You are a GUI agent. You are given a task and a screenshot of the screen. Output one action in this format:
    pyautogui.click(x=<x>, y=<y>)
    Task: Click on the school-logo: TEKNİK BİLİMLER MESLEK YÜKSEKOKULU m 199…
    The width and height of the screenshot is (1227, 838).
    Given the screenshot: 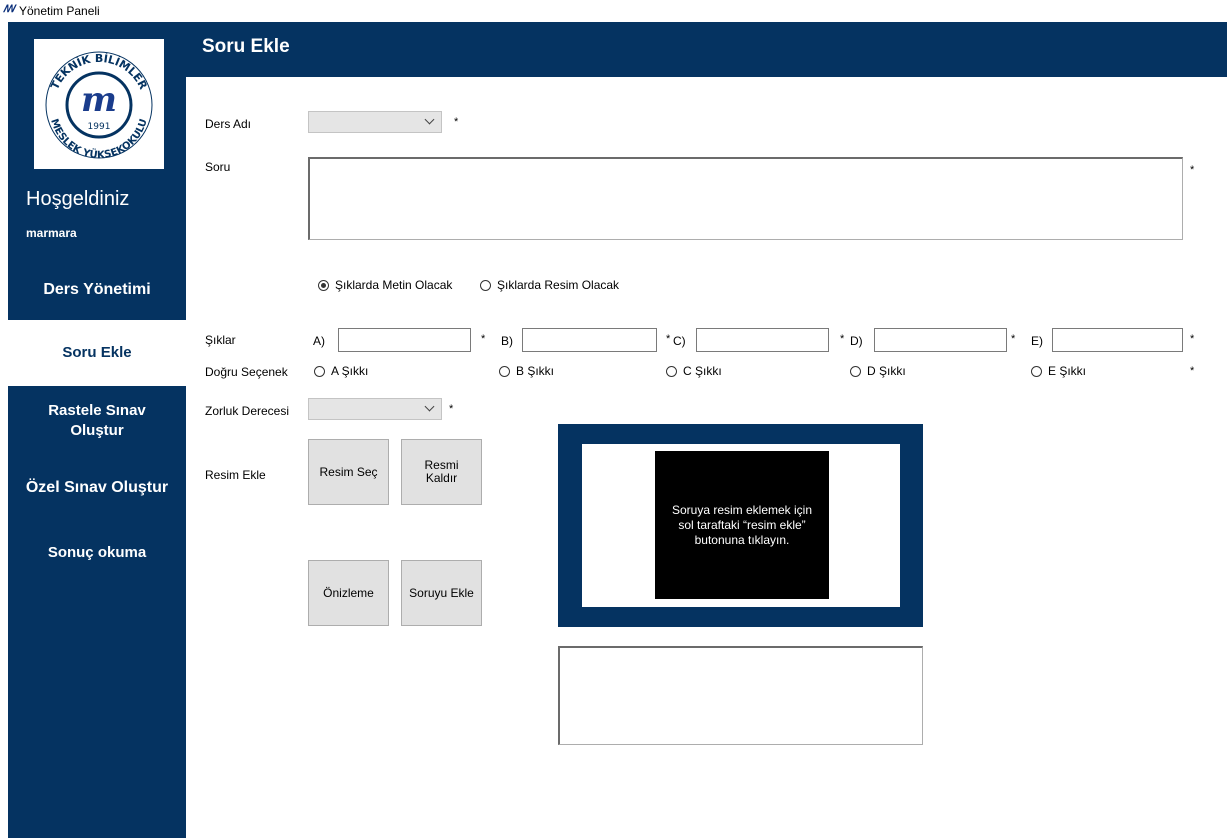 What is the action you would take?
    pyautogui.click(x=99, y=104)
    